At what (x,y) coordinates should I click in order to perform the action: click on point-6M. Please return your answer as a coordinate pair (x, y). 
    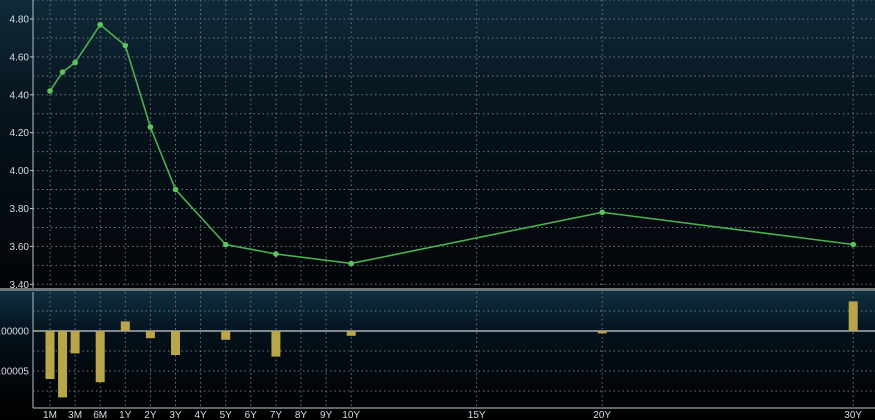
    Looking at the image, I should click on (100, 24).